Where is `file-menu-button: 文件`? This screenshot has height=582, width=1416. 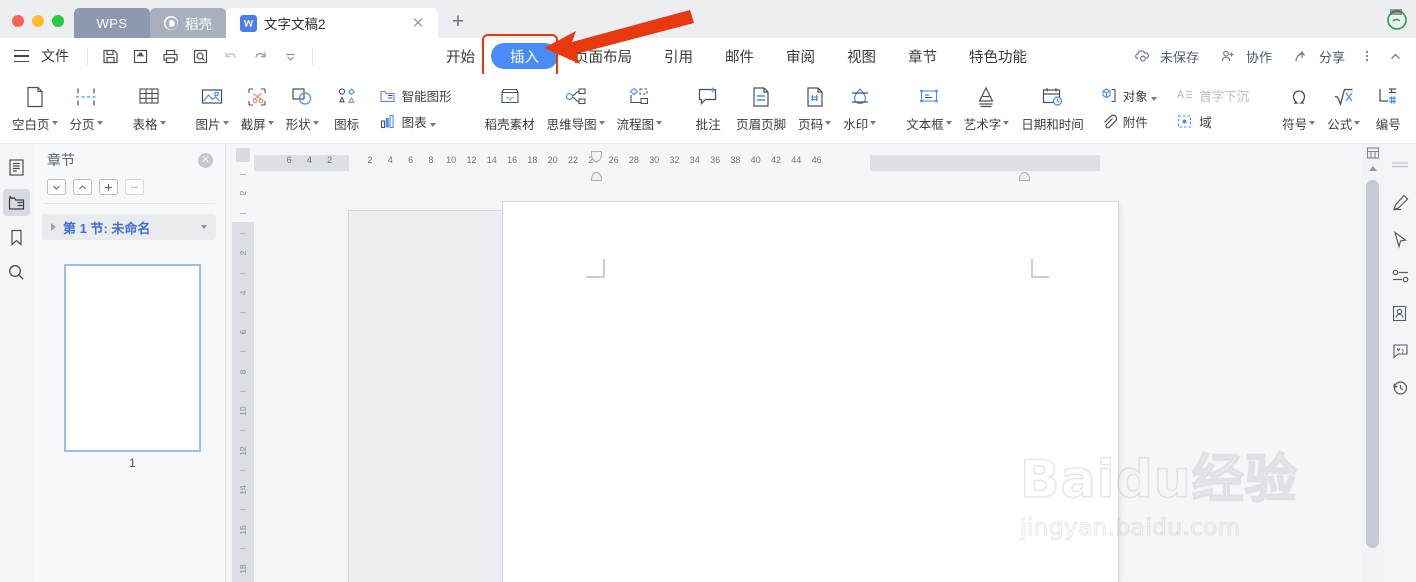
file-menu-button: 文件 is located at coordinates (57, 56).